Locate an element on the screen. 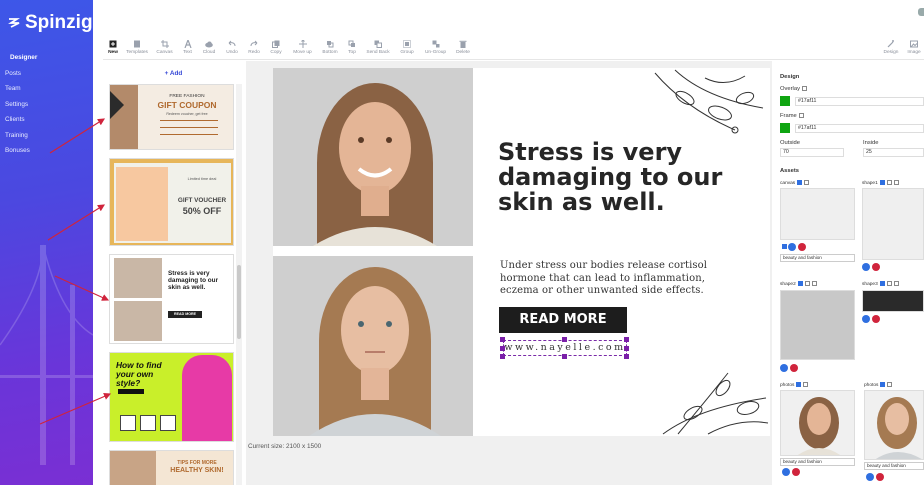 The width and height of the screenshot is (924, 485). asset-shape2-preview is located at coordinates (817, 325).